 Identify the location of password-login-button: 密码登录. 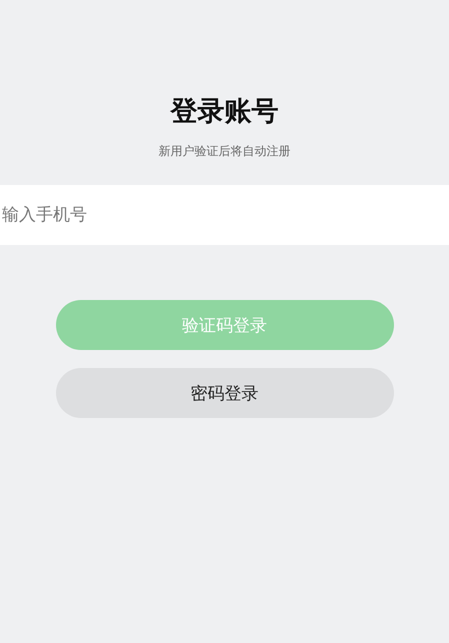
(225, 393).